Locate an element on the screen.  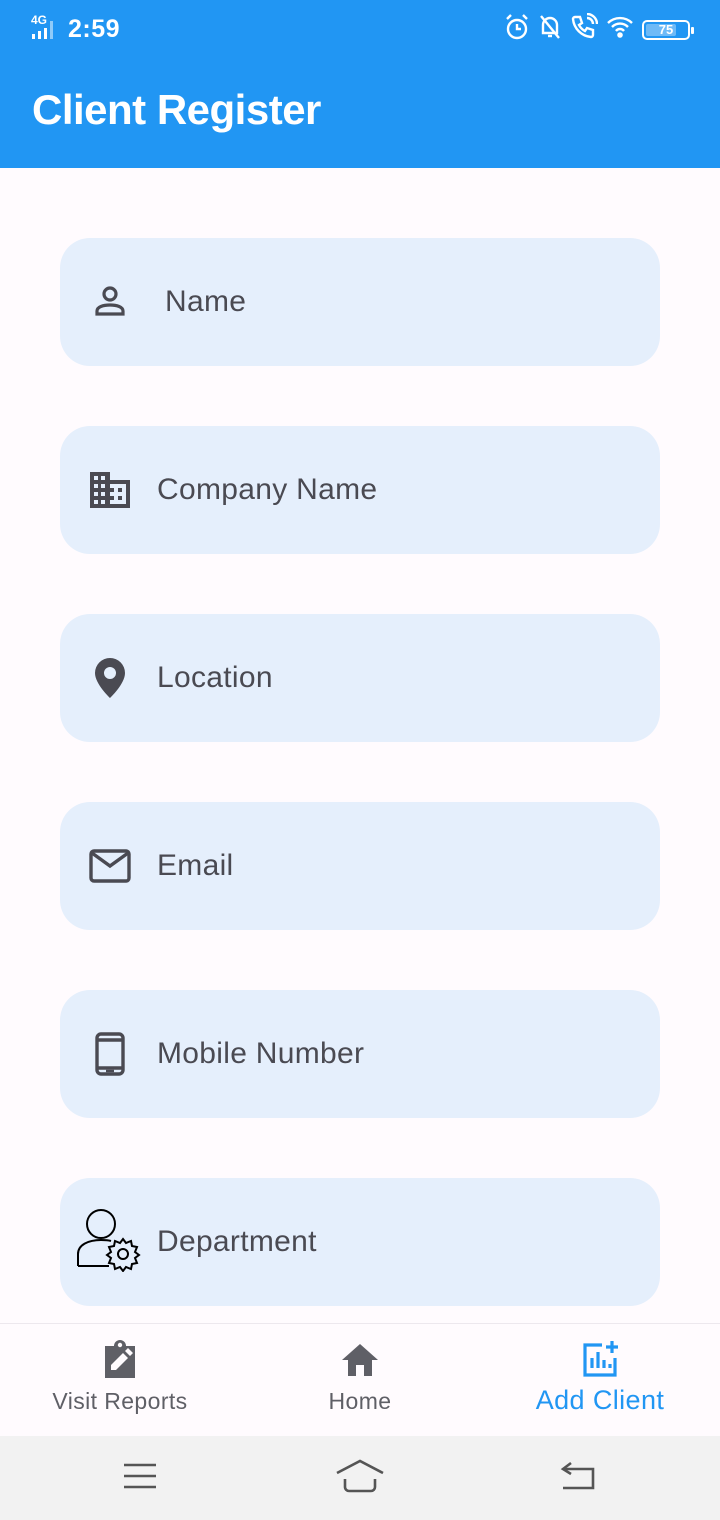
alarm-icon is located at coordinates (517, 29).